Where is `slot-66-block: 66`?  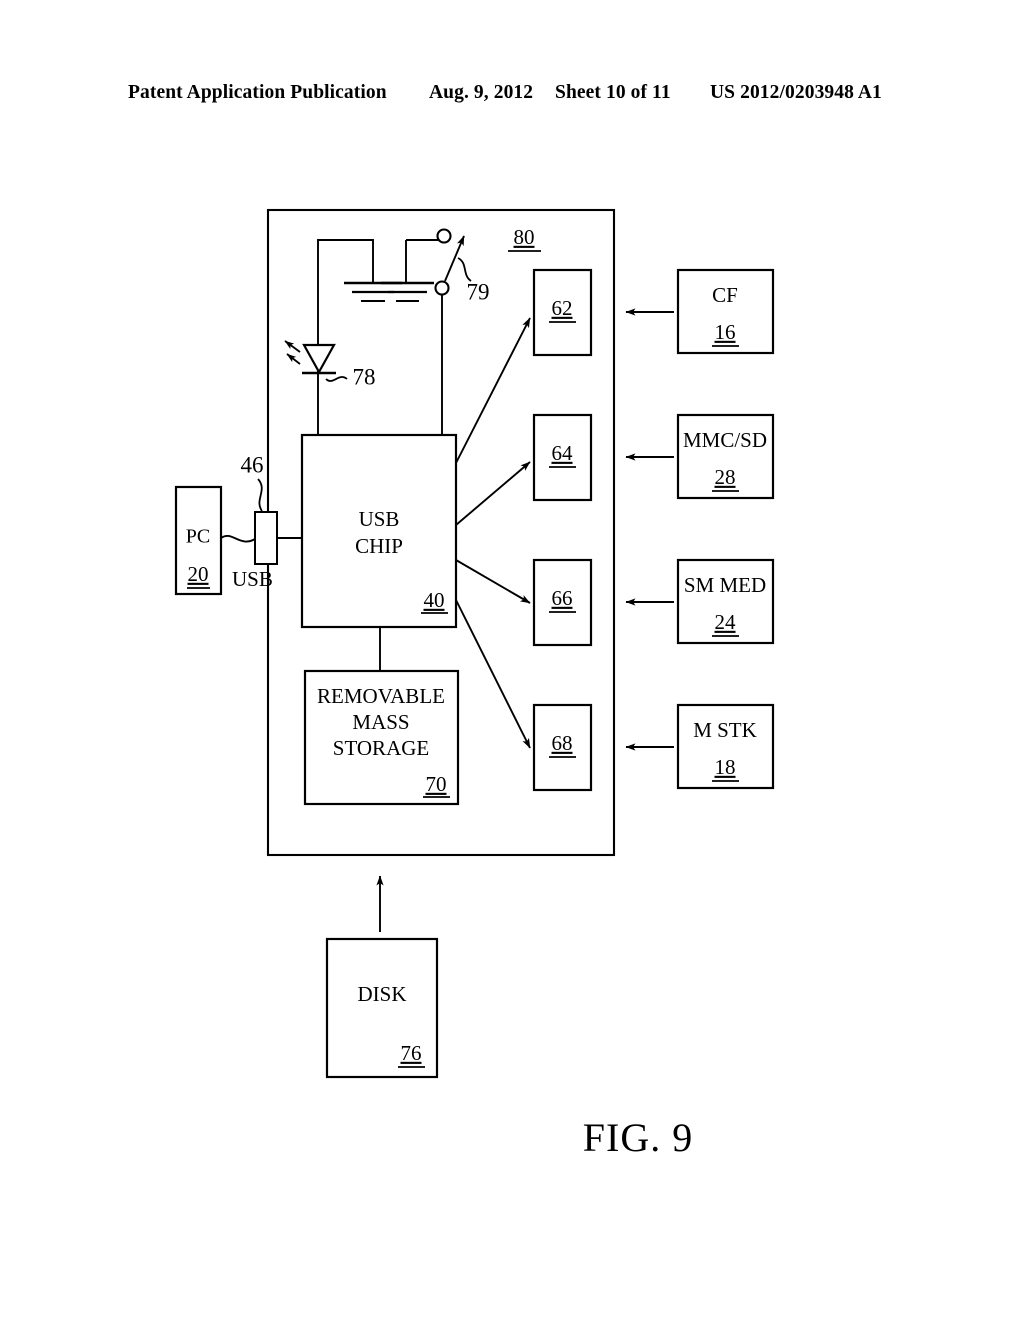
slot-66-block: 66 is located at coordinates (562, 602).